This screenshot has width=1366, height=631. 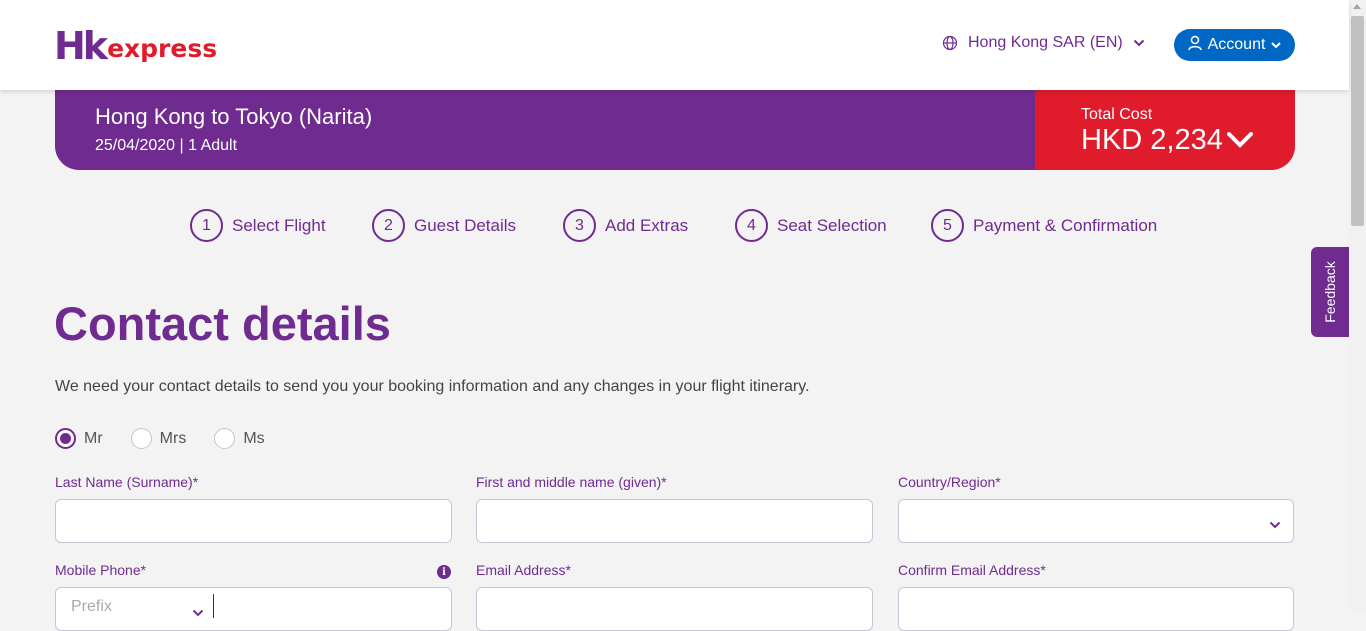 What do you see at coordinates (1152, 140) in the screenshot?
I see `total-cost-value: HKD 2,234` at bounding box center [1152, 140].